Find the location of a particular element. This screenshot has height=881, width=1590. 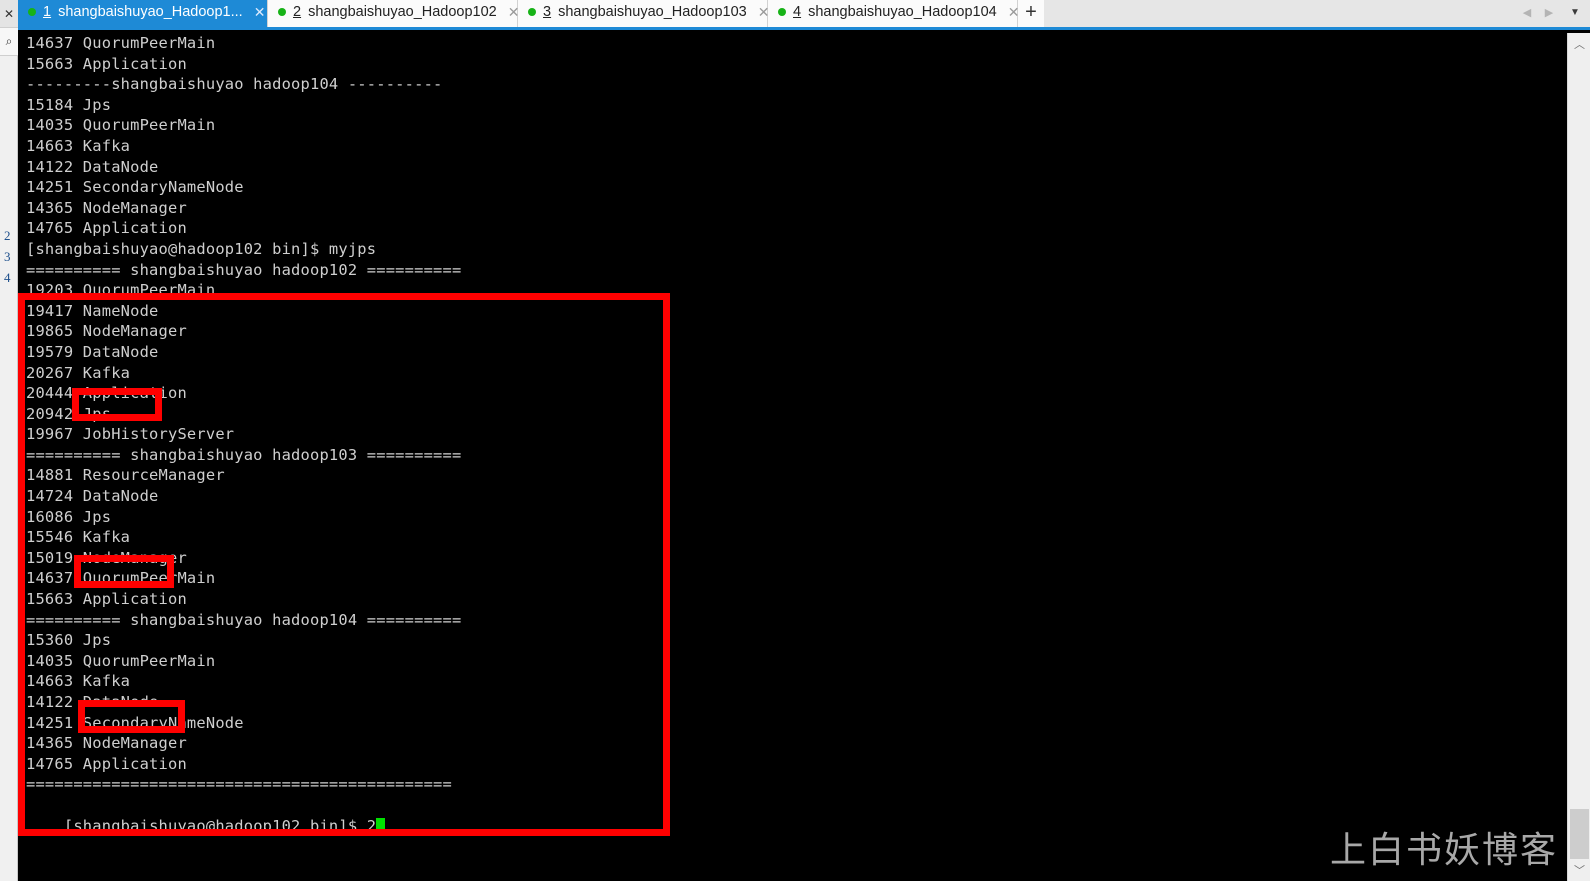

terminal-line: [shangbaishuyao@hadoop102 bin]$ myjps is located at coordinates (201, 248).